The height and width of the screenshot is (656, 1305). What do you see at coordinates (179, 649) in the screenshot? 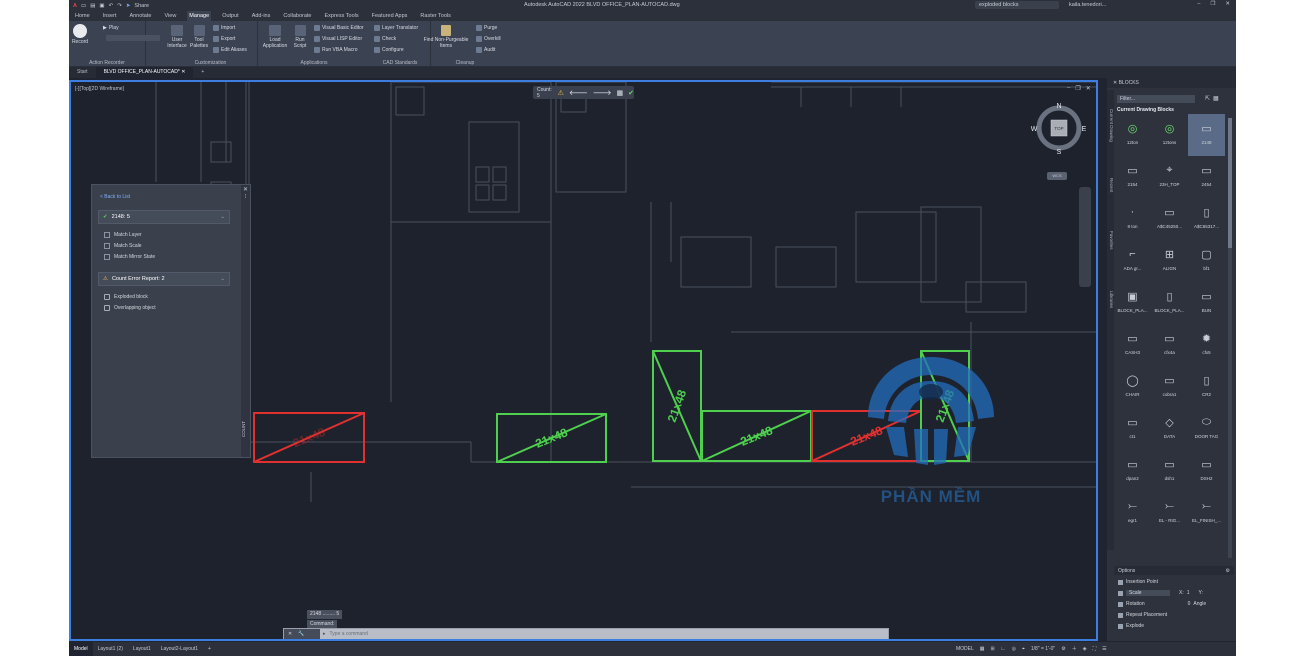
I see `layout-tab: Layout2-Layout1` at bounding box center [179, 649].